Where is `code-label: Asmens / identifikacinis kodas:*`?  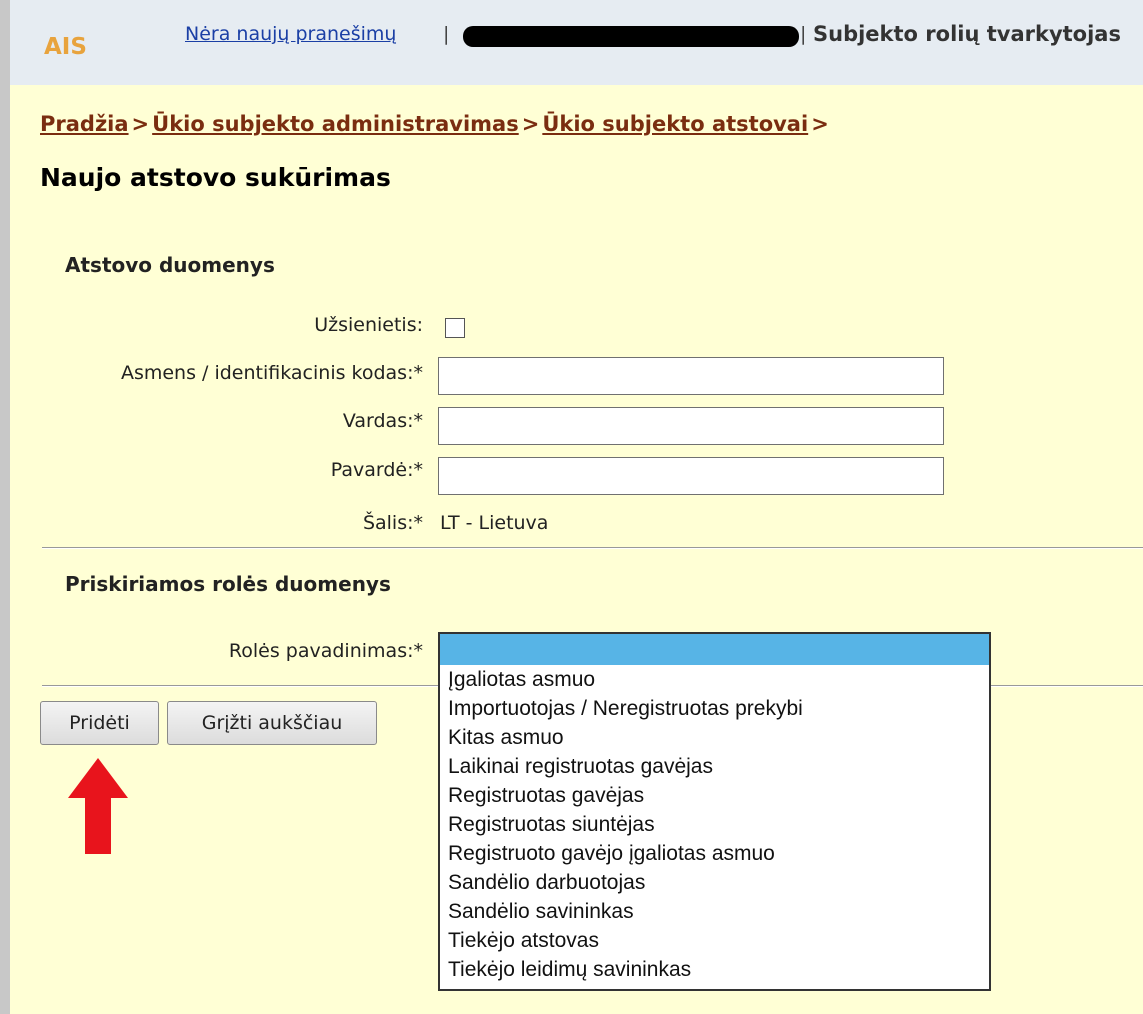
code-label: Asmens / identifikacinis kodas:* is located at coordinates (271, 373).